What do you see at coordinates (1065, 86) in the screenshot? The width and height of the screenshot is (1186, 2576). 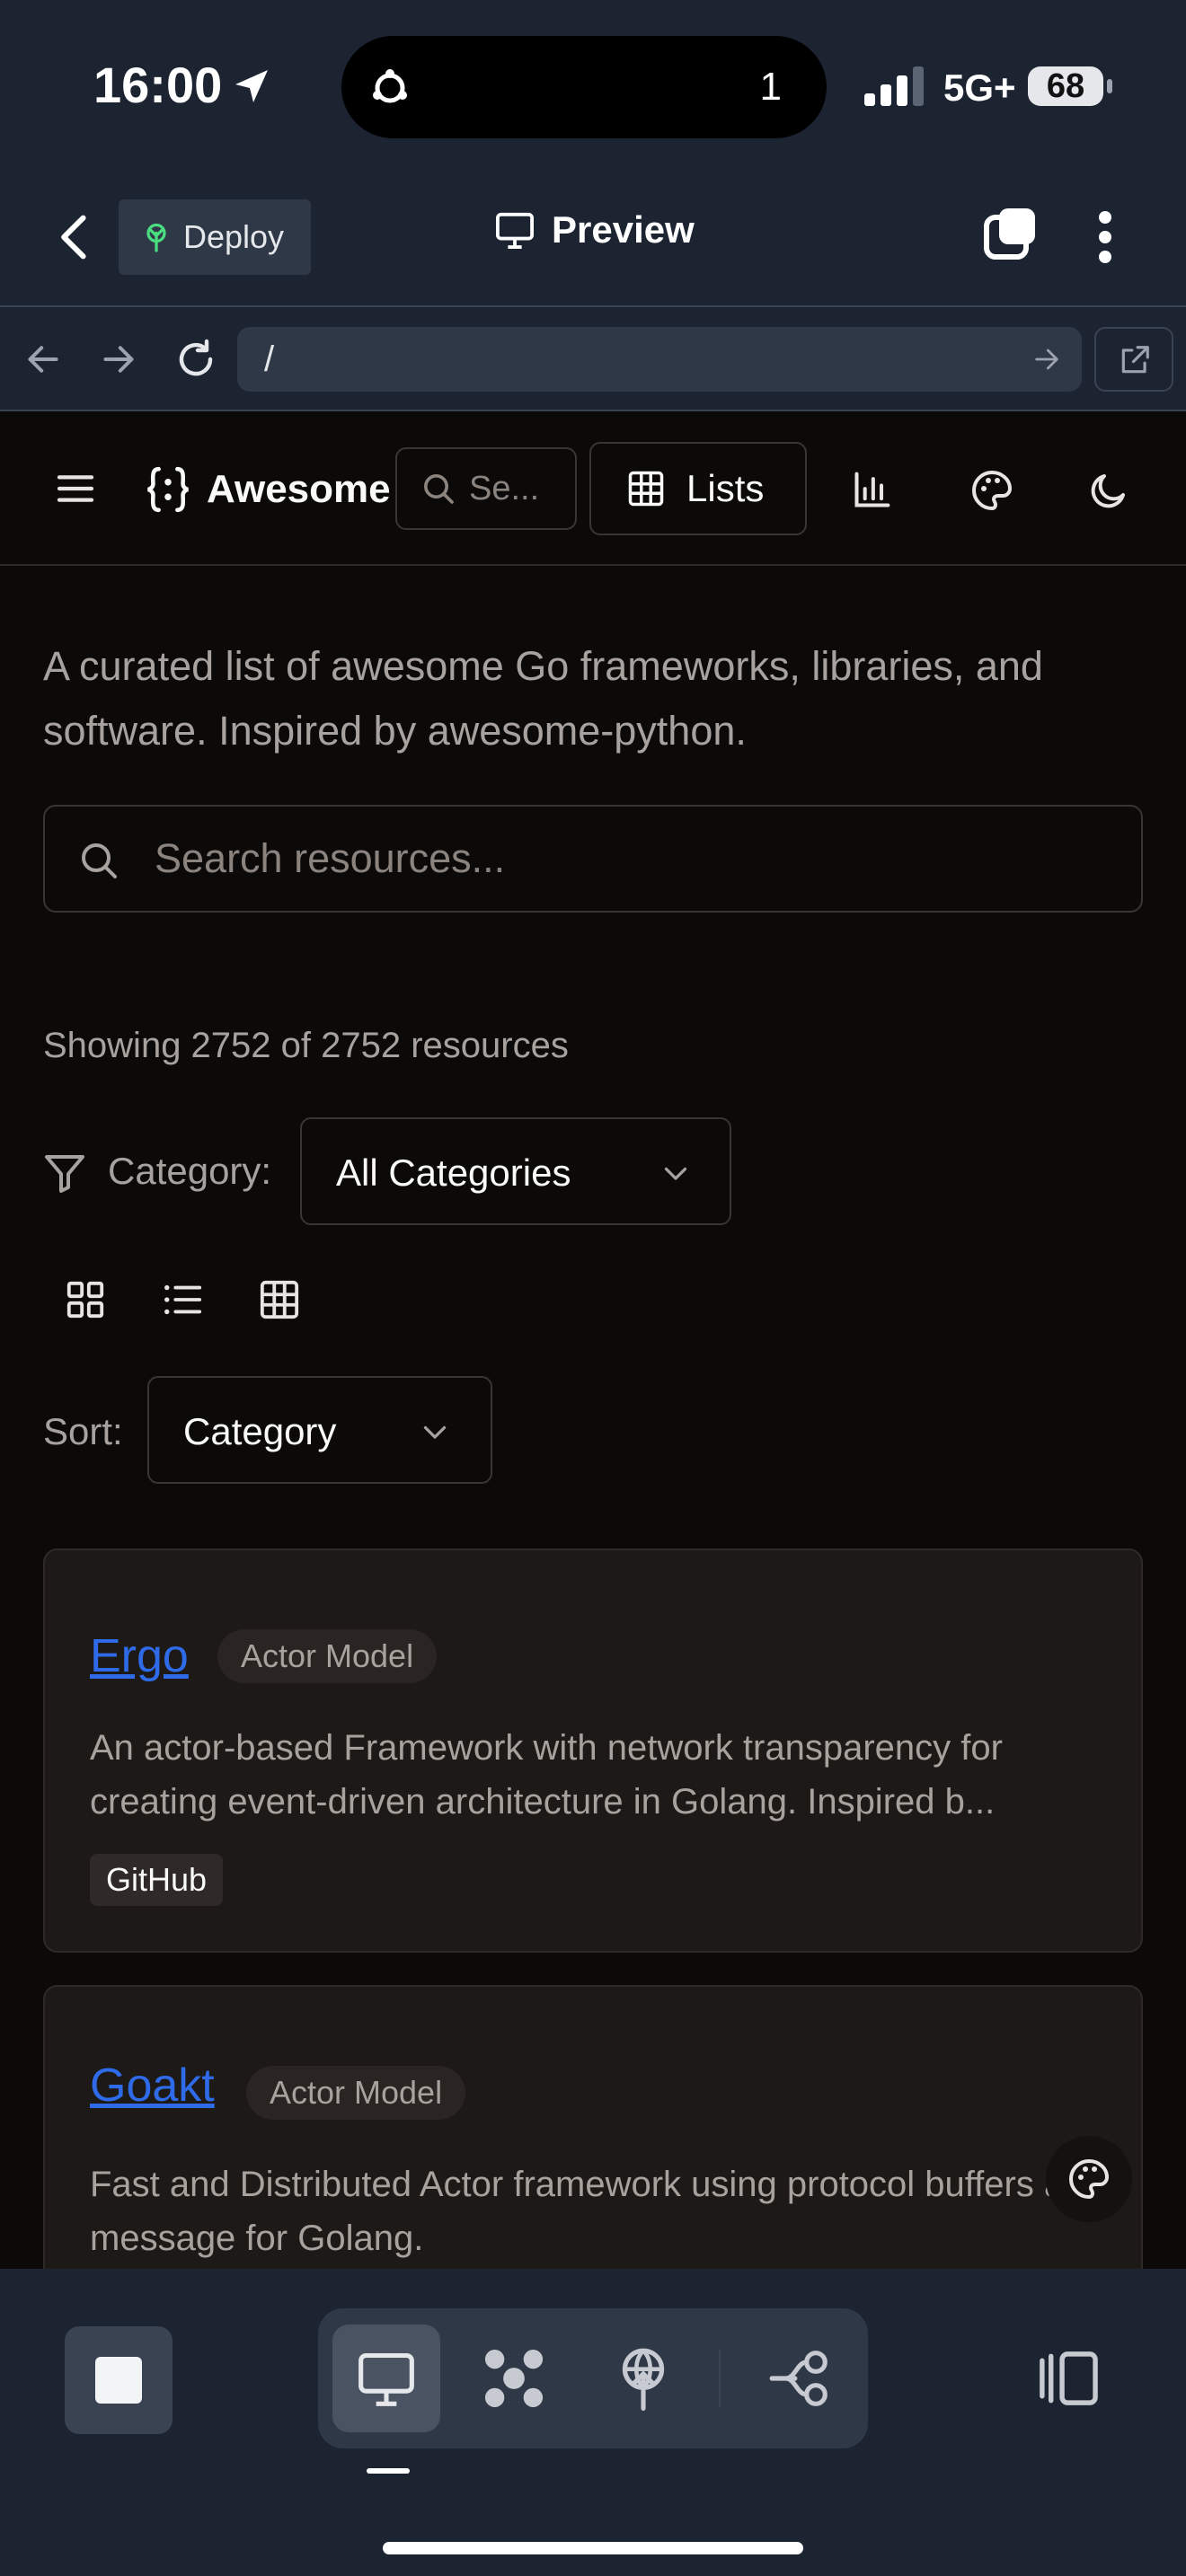 I see `battery-level: 68` at bounding box center [1065, 86].